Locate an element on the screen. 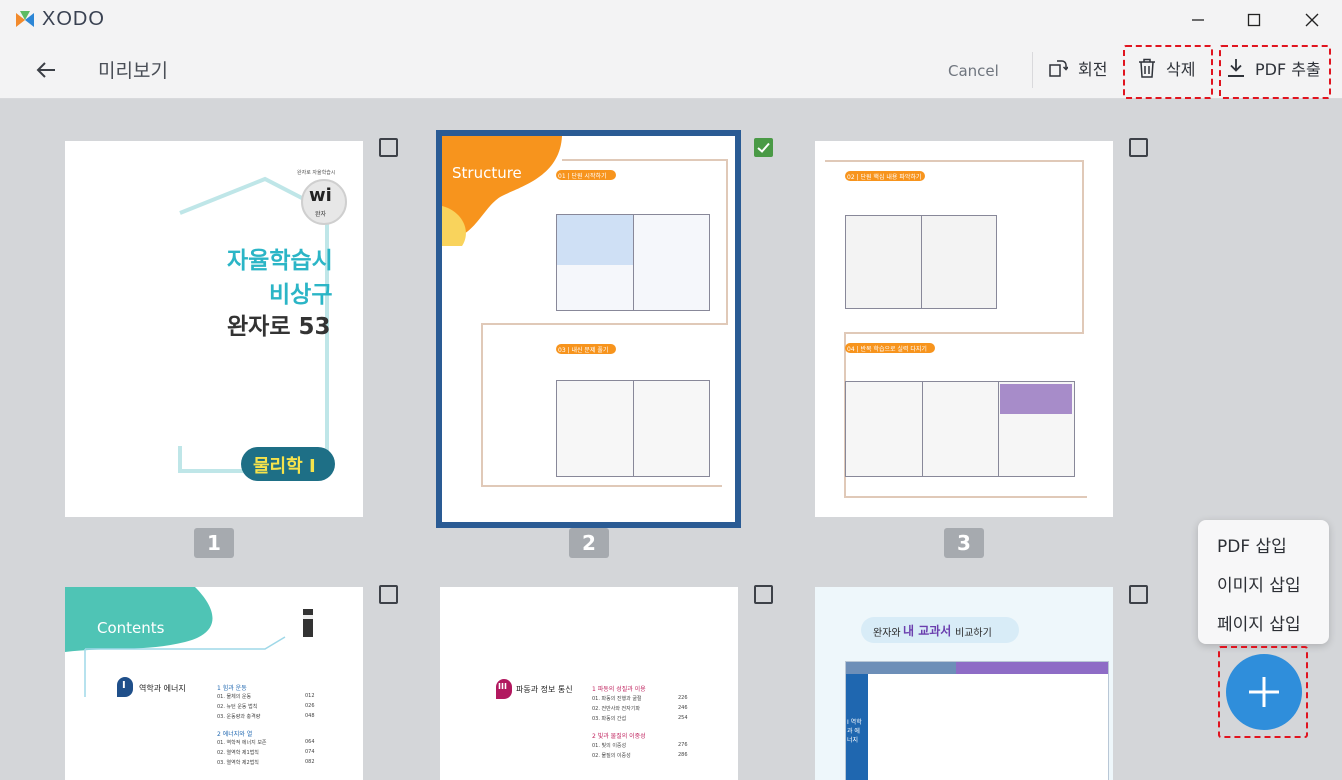 This screenshot has height=780, width=1342. toc-item-6: 03. 열역학 제2법칙 is located at coordinates (238, 763).